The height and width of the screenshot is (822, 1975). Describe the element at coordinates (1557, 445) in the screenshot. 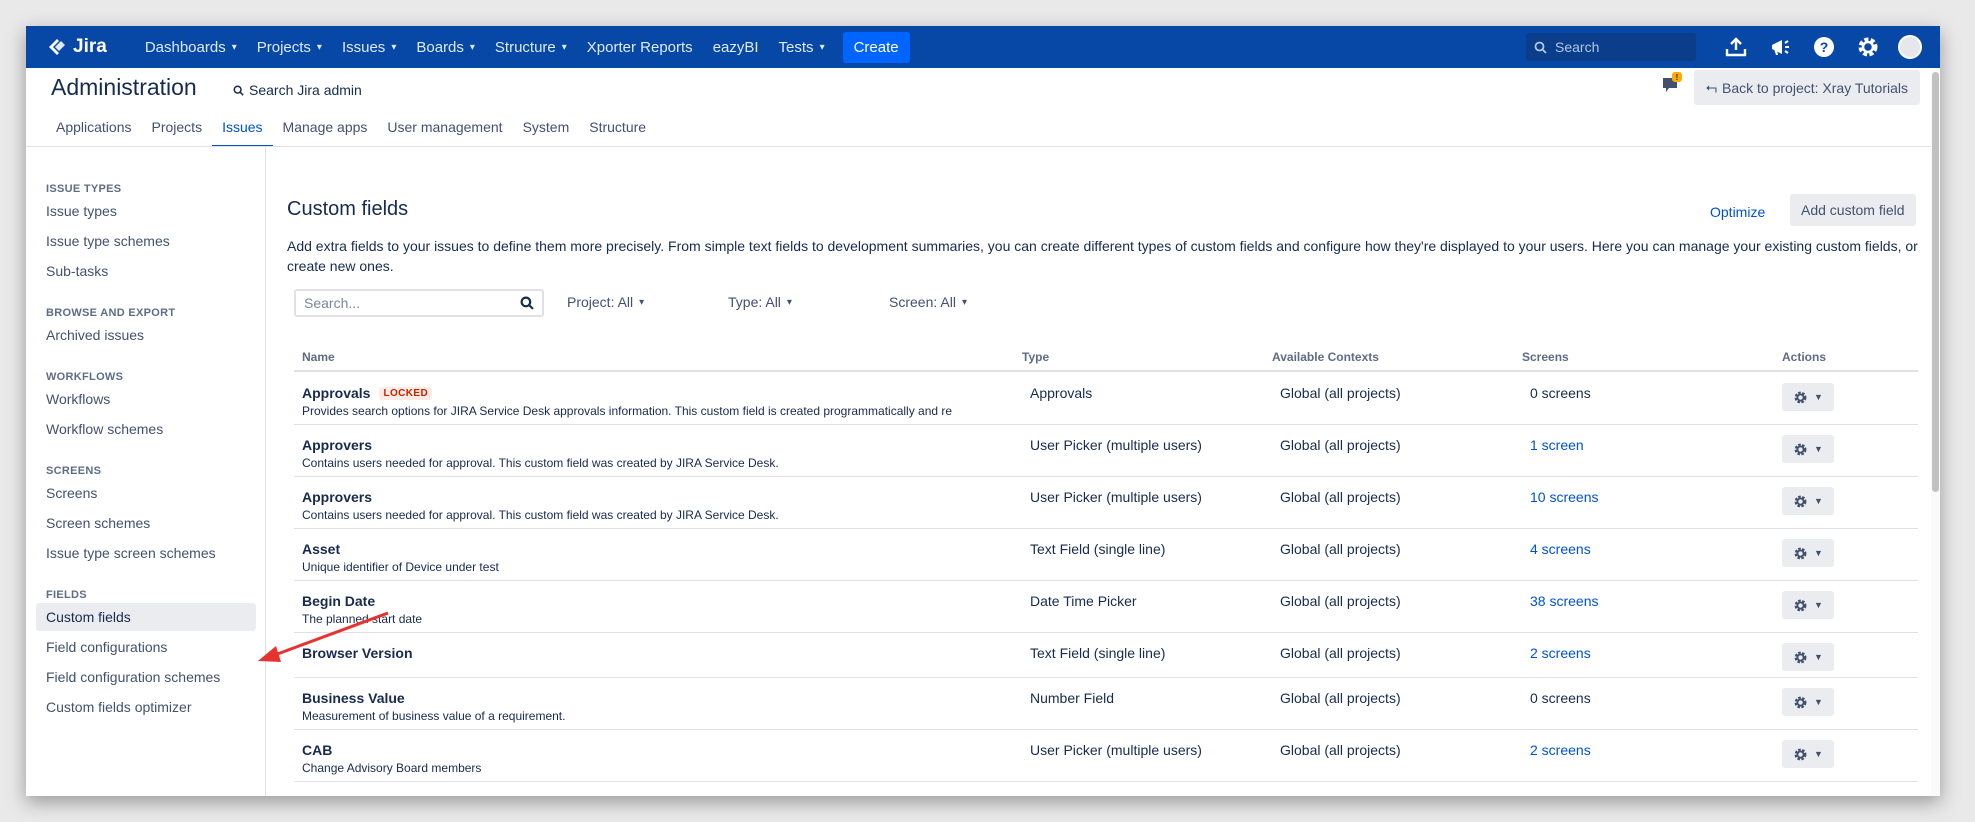

I see `field-screens: 1 screen` at that location.